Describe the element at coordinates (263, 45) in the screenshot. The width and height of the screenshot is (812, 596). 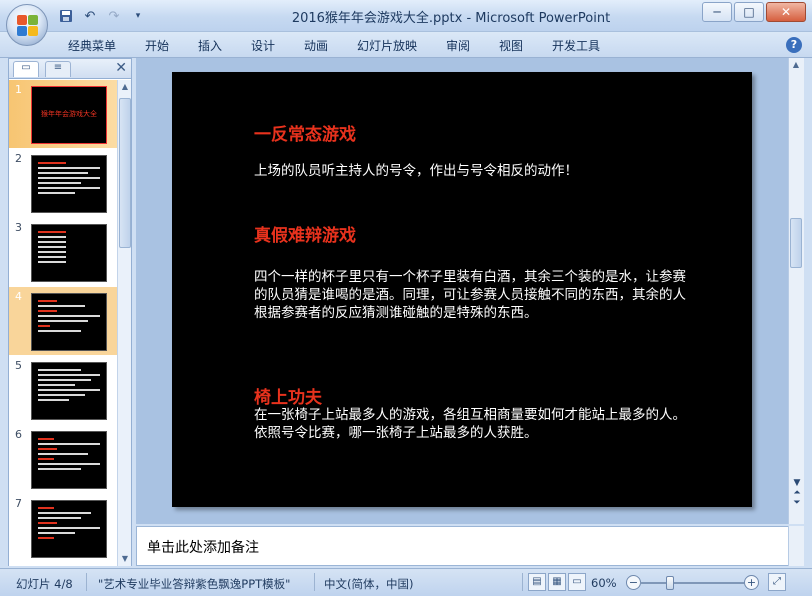
I see `tab-design: 设计` at that location.